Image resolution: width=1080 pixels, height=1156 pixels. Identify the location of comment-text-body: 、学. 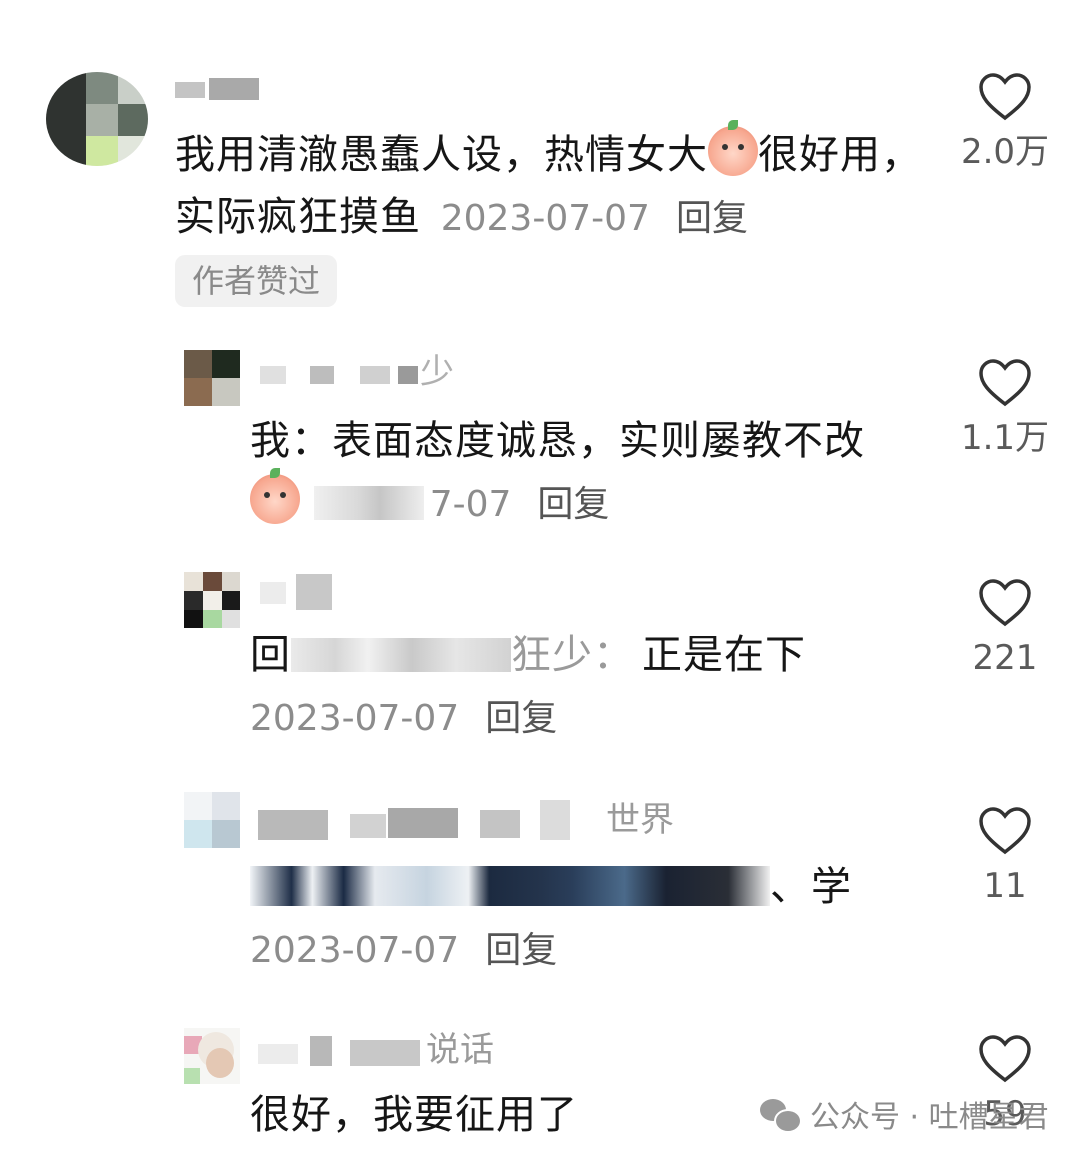
(811, 887).